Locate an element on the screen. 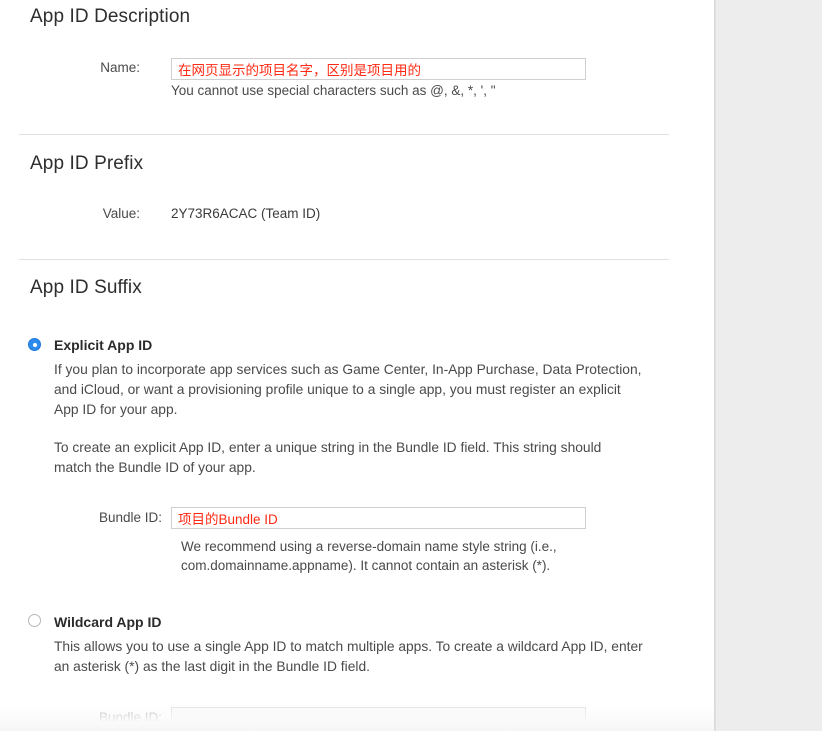 This screenshot has width=822, height=731. name-field-label: Name: is located at coordinates (120, 67).